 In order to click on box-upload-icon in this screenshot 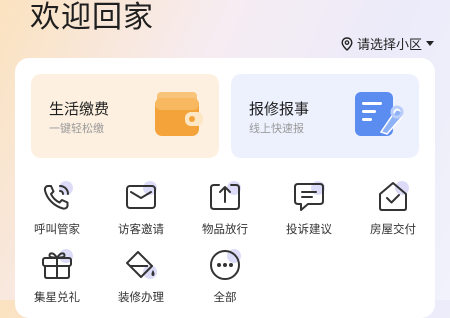, I will do `click(225, 195)`.